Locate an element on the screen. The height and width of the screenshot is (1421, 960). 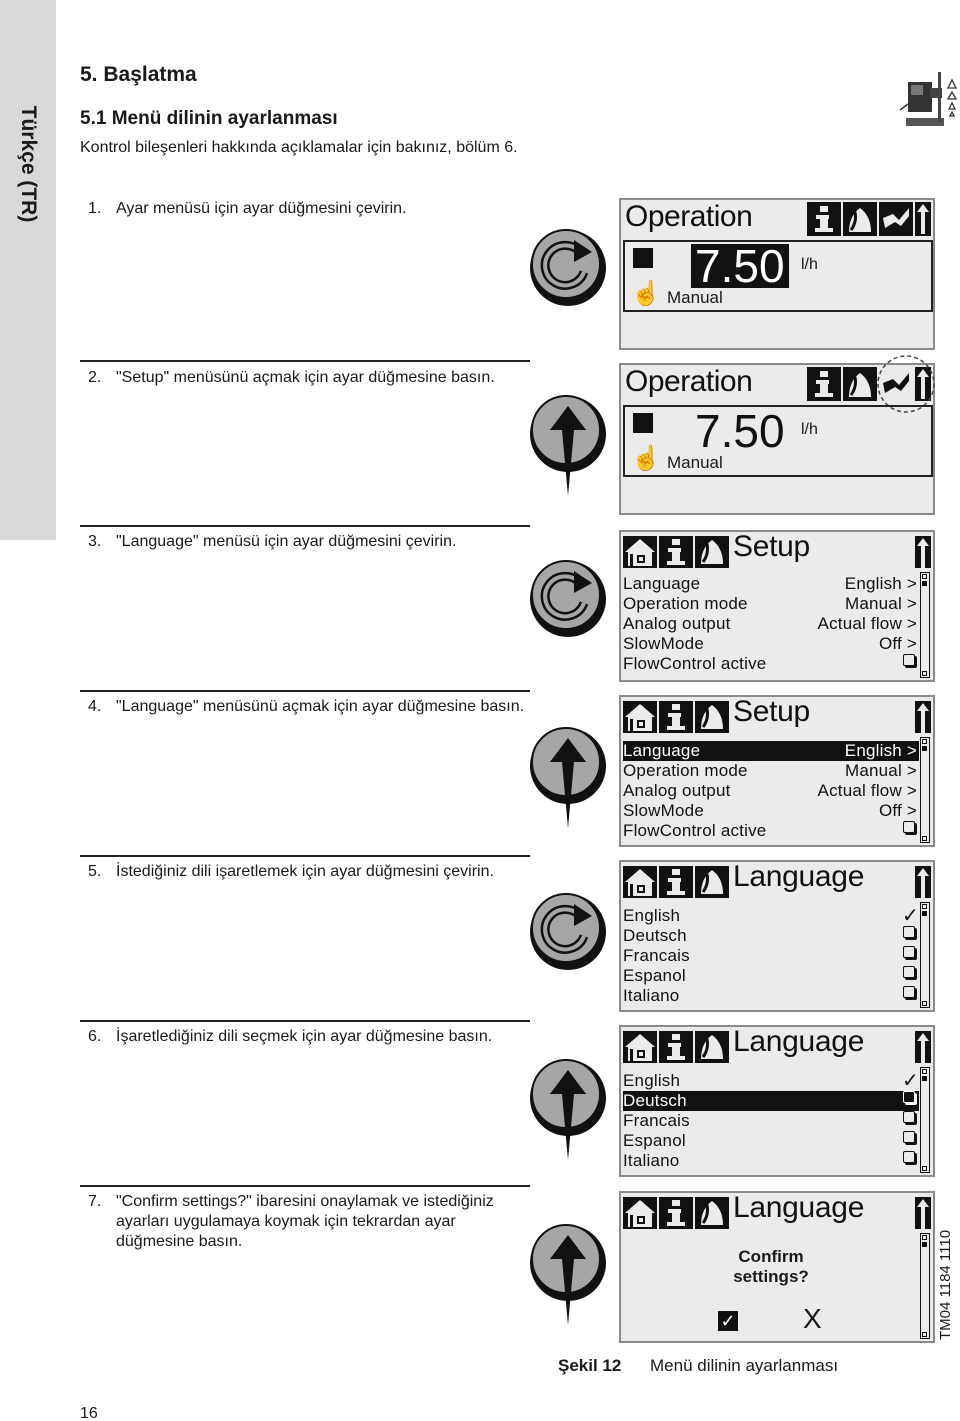
step-number: 4. is located at coordinates (95, 706).